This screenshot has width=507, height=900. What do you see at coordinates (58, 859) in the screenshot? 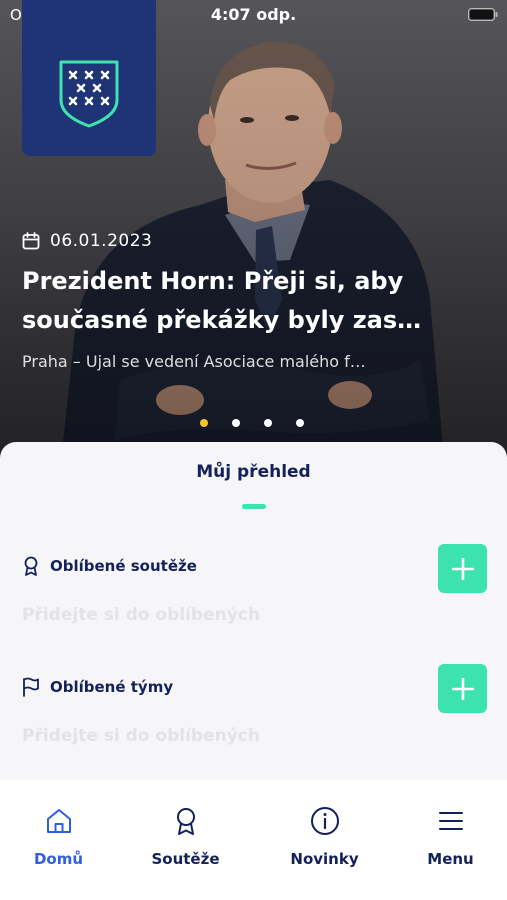
I see `tab-home-label: Domů` at bounding box center [58, 859].